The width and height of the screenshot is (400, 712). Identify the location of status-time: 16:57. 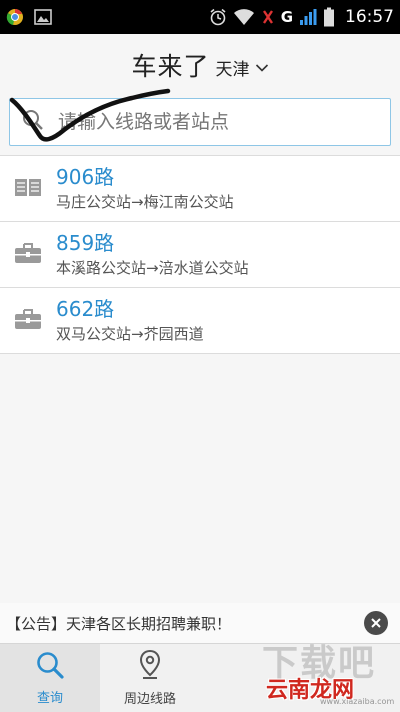
(369, 17).